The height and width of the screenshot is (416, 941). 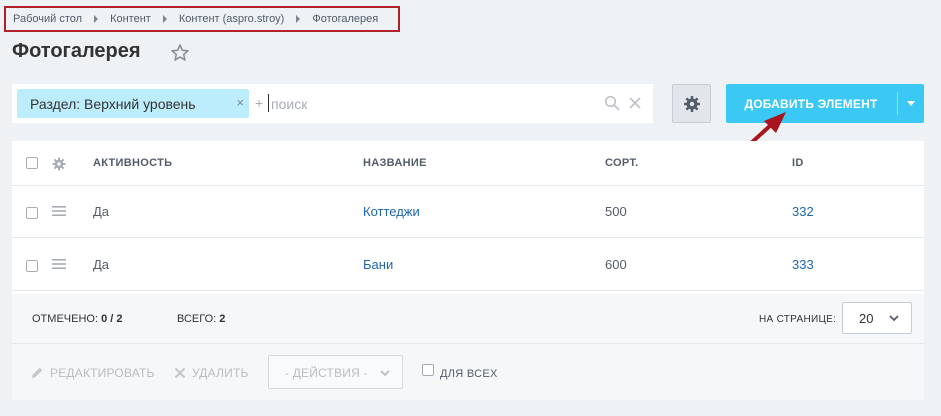 I want to click on total-label: ВСЕГО:, so click(x=197, y=319).